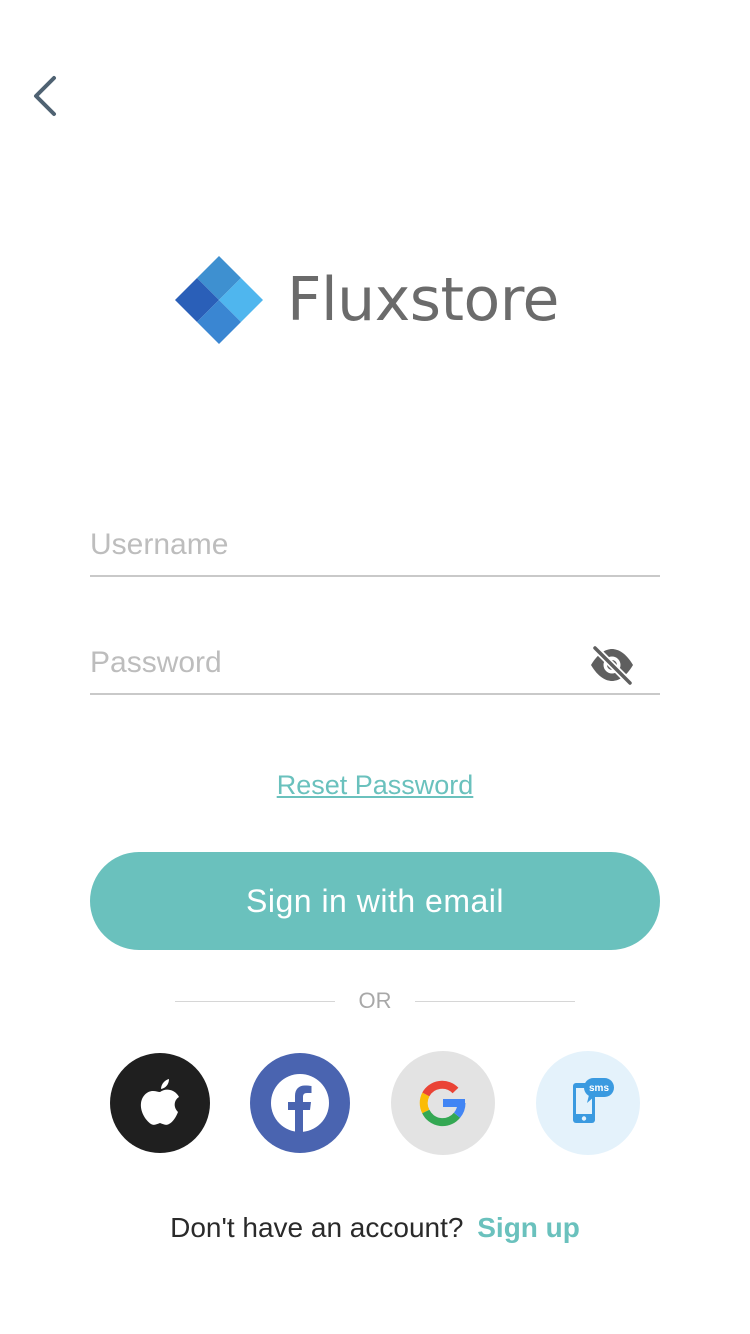  I want to click on sms-signin-button: sms, so click(588, 1103).